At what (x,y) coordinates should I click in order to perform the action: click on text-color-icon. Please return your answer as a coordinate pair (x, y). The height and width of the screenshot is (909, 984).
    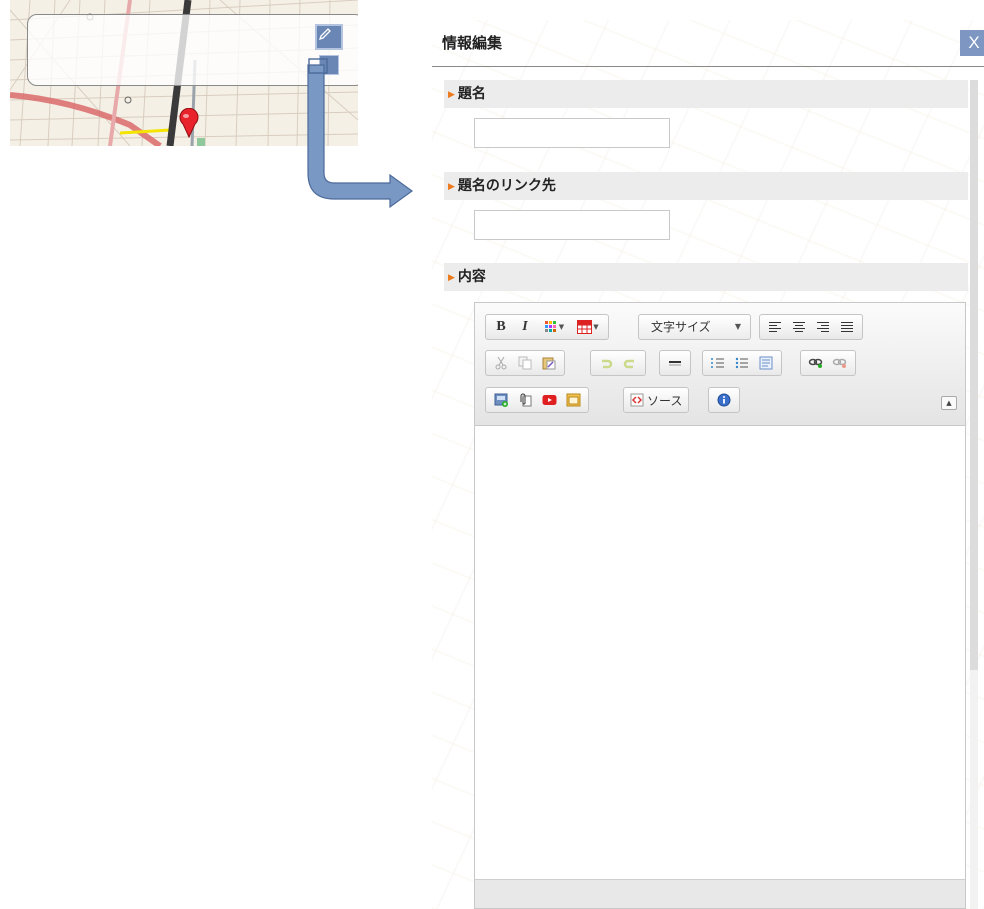
    Looking at the image, I should click on (551, 327).